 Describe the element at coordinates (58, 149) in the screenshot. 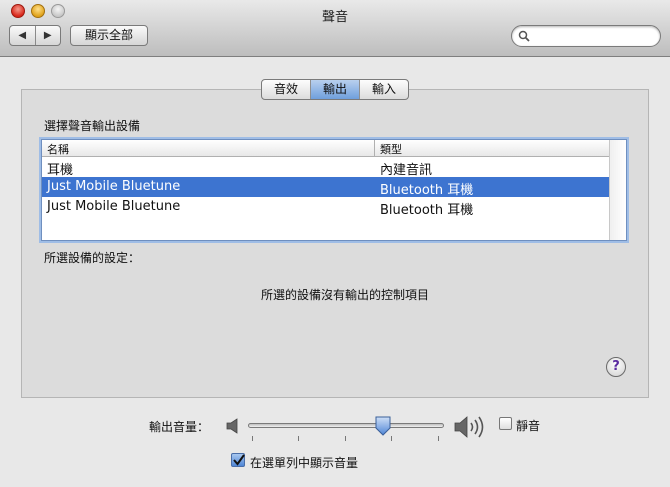

I see `column-header-name: 名稱` at that location.